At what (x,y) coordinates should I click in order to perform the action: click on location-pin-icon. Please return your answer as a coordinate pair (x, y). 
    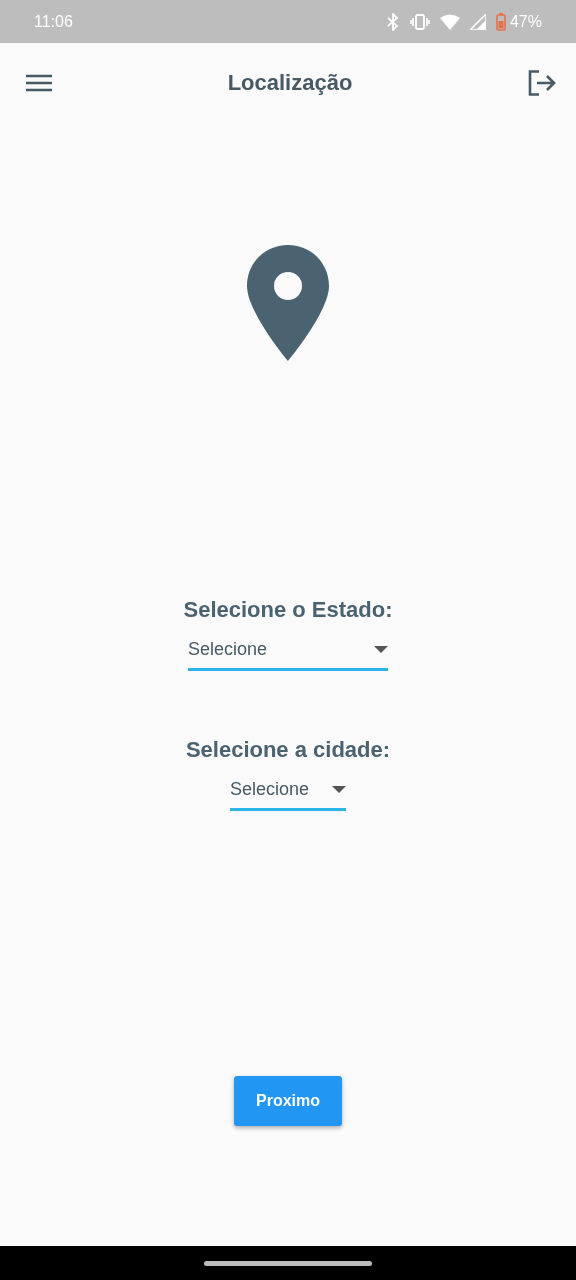
    Looking at the image, I should click on (288, 303).